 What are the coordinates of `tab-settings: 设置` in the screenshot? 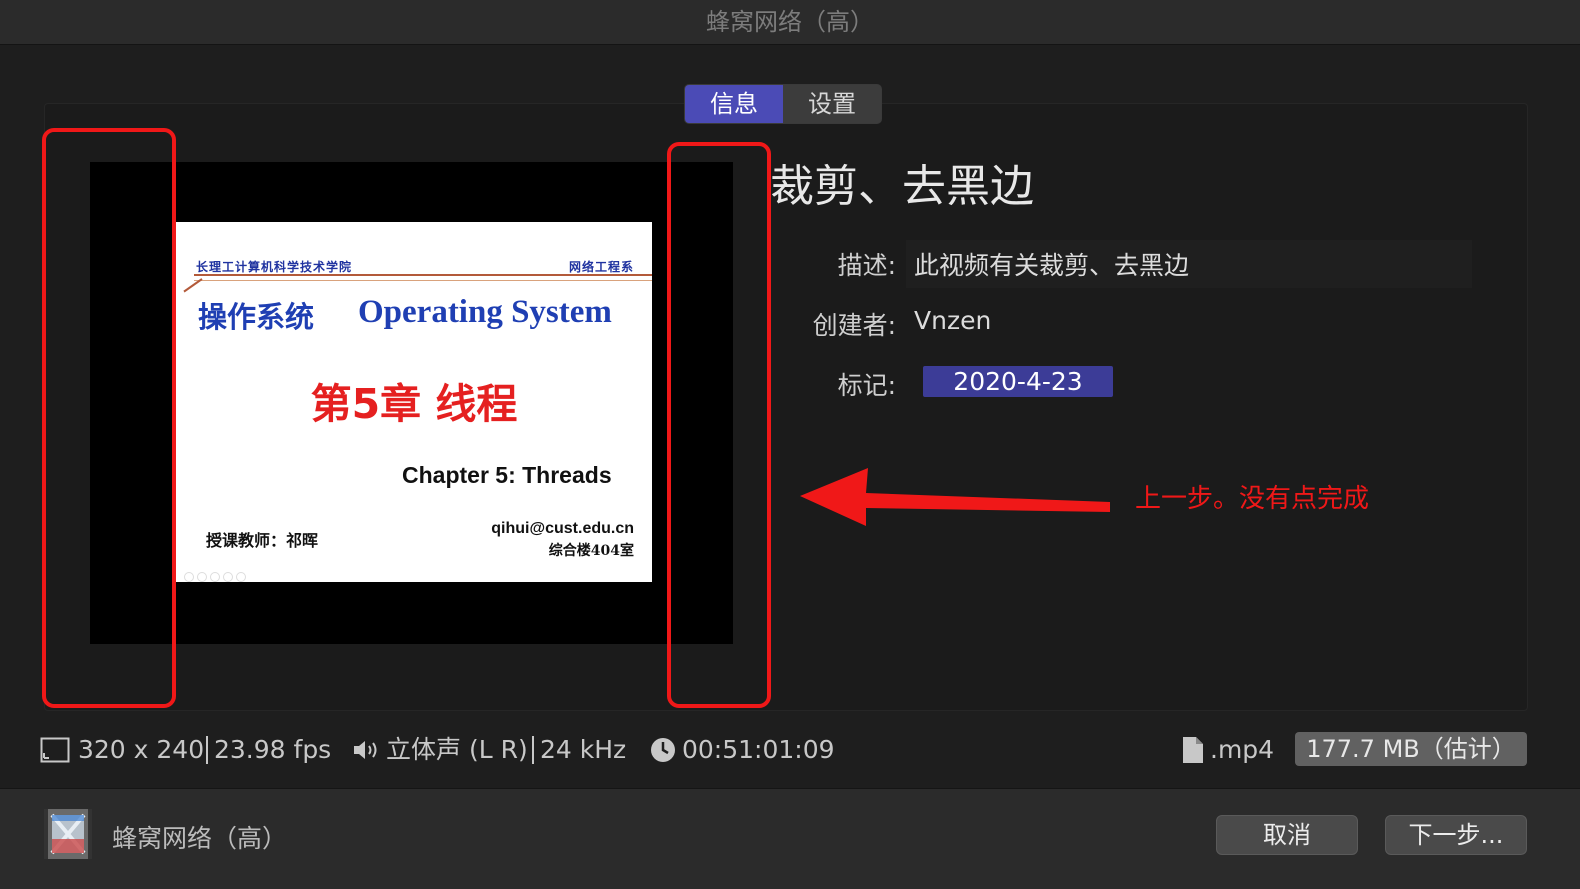 It's located at (832, 104).